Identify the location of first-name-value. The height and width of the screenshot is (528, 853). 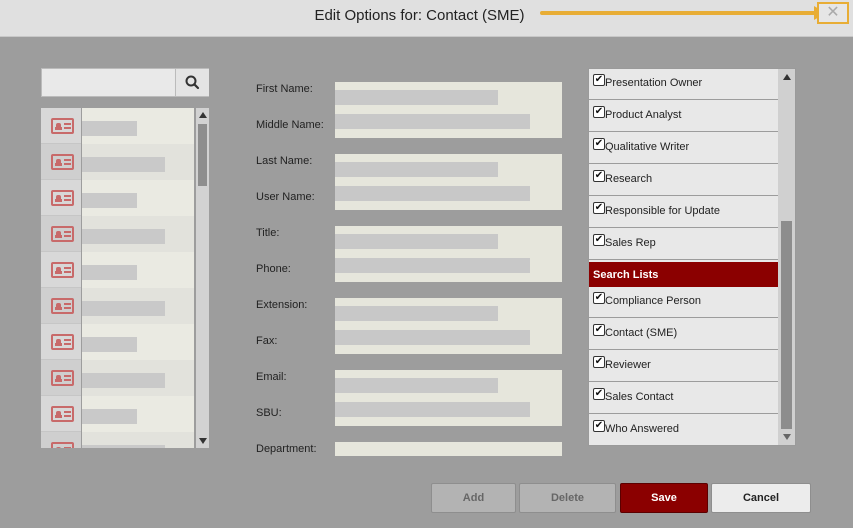
(416, 97).